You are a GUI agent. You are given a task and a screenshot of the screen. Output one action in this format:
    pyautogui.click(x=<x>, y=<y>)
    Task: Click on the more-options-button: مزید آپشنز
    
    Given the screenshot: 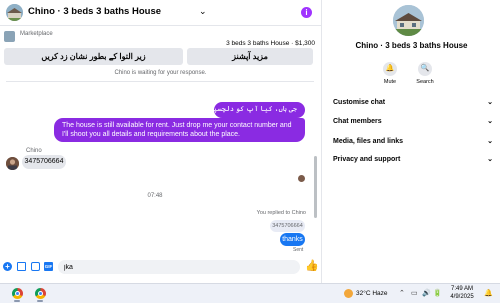 What is the action you would take?
    pyautogui.click(x=250, y=56)
    